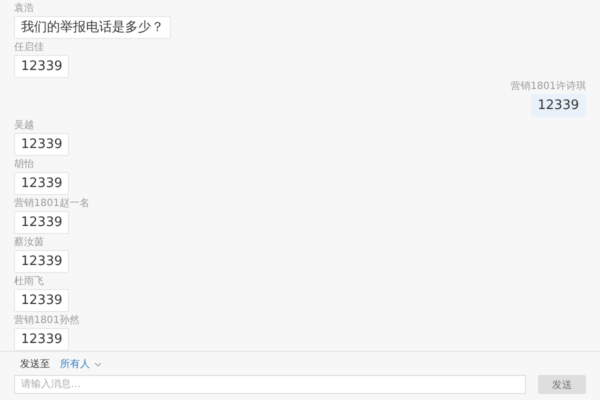  What do you see at coordinates (24, 8) in the screenshot?
I see `sender-name: 袁浩` at bounding box center [24, 8].